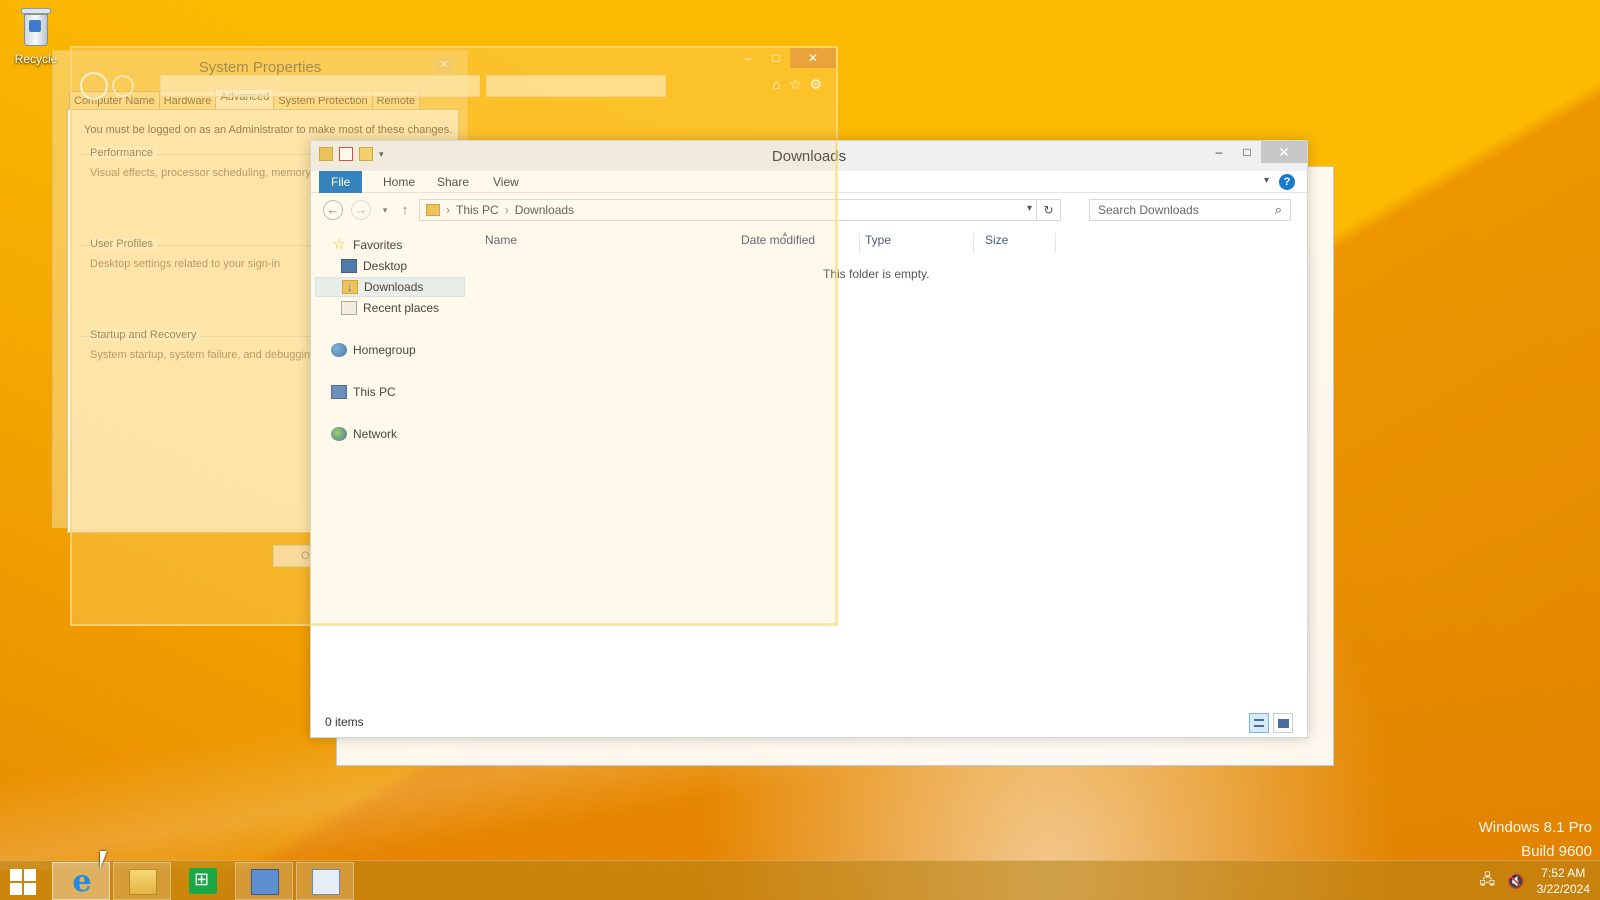 The image size is (1600, 900). I want to click on search-input: Search Downloads ⌕, so click(1190, 210).